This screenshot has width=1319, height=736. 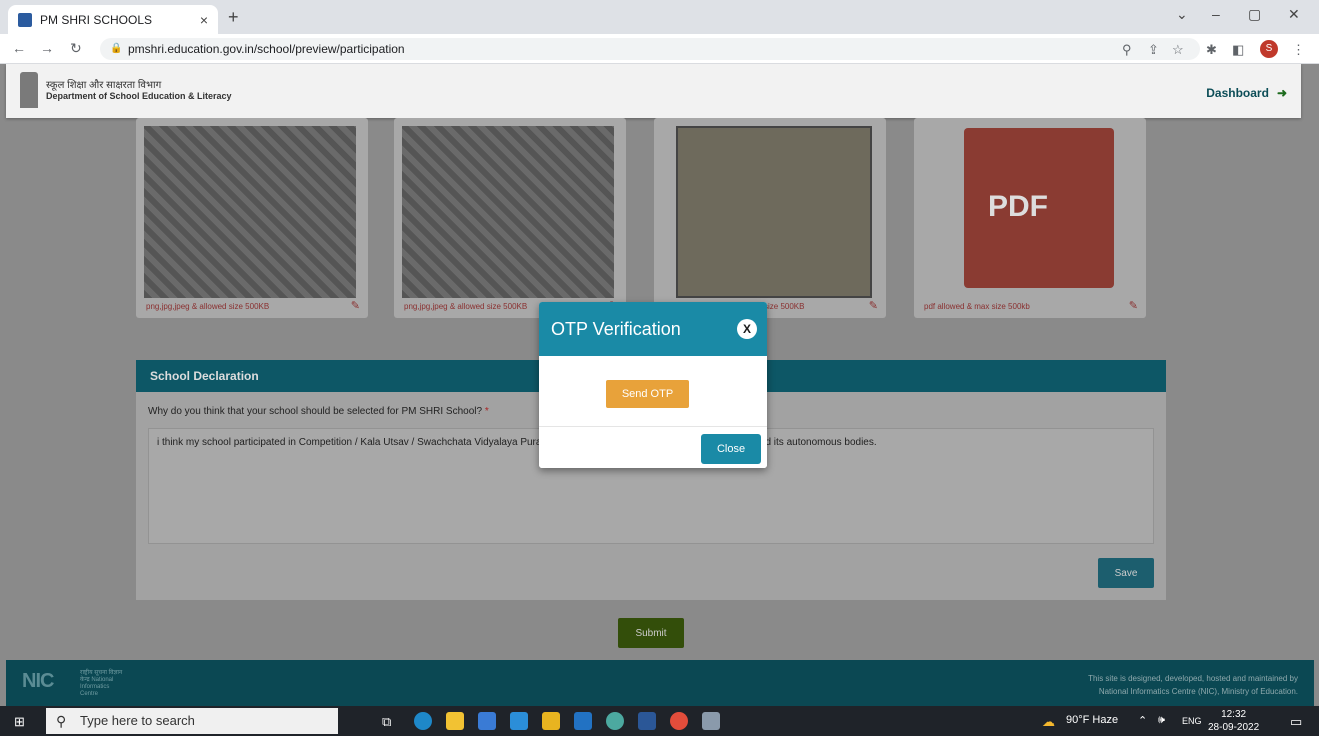 What do you see at coordinates (651, 633) in the screenshot?
I see `submit-button: Submit` at bounding box center [651, 633].